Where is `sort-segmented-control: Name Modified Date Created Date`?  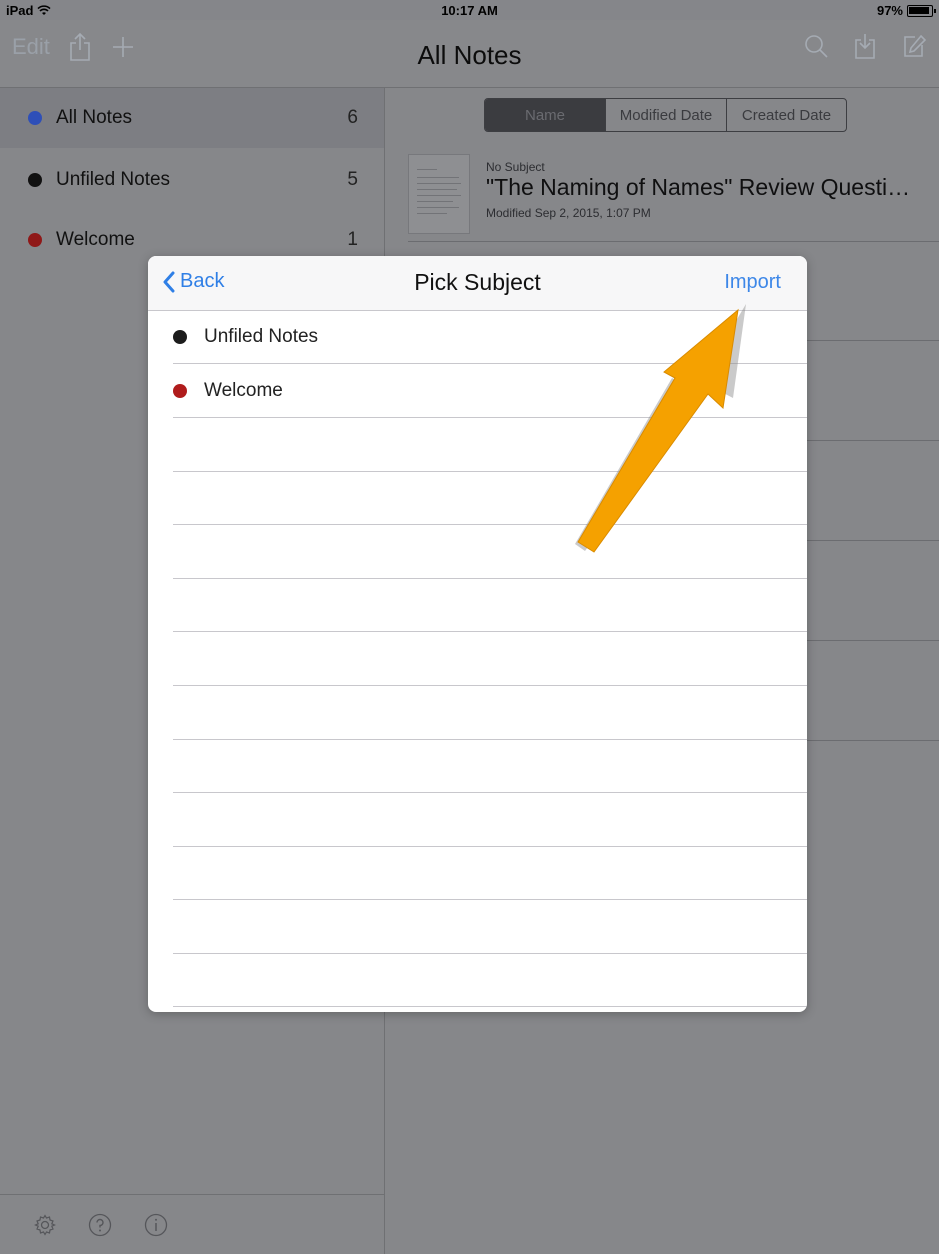
sort-segmented-control: Name Modified Date Created Date is located at coordinates (665, 115).